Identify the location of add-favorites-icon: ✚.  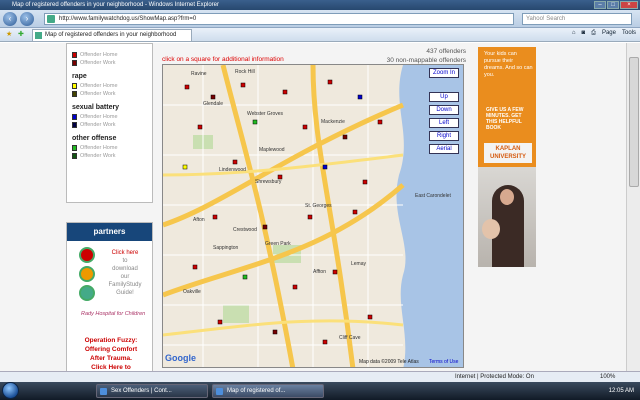
(21, 34).